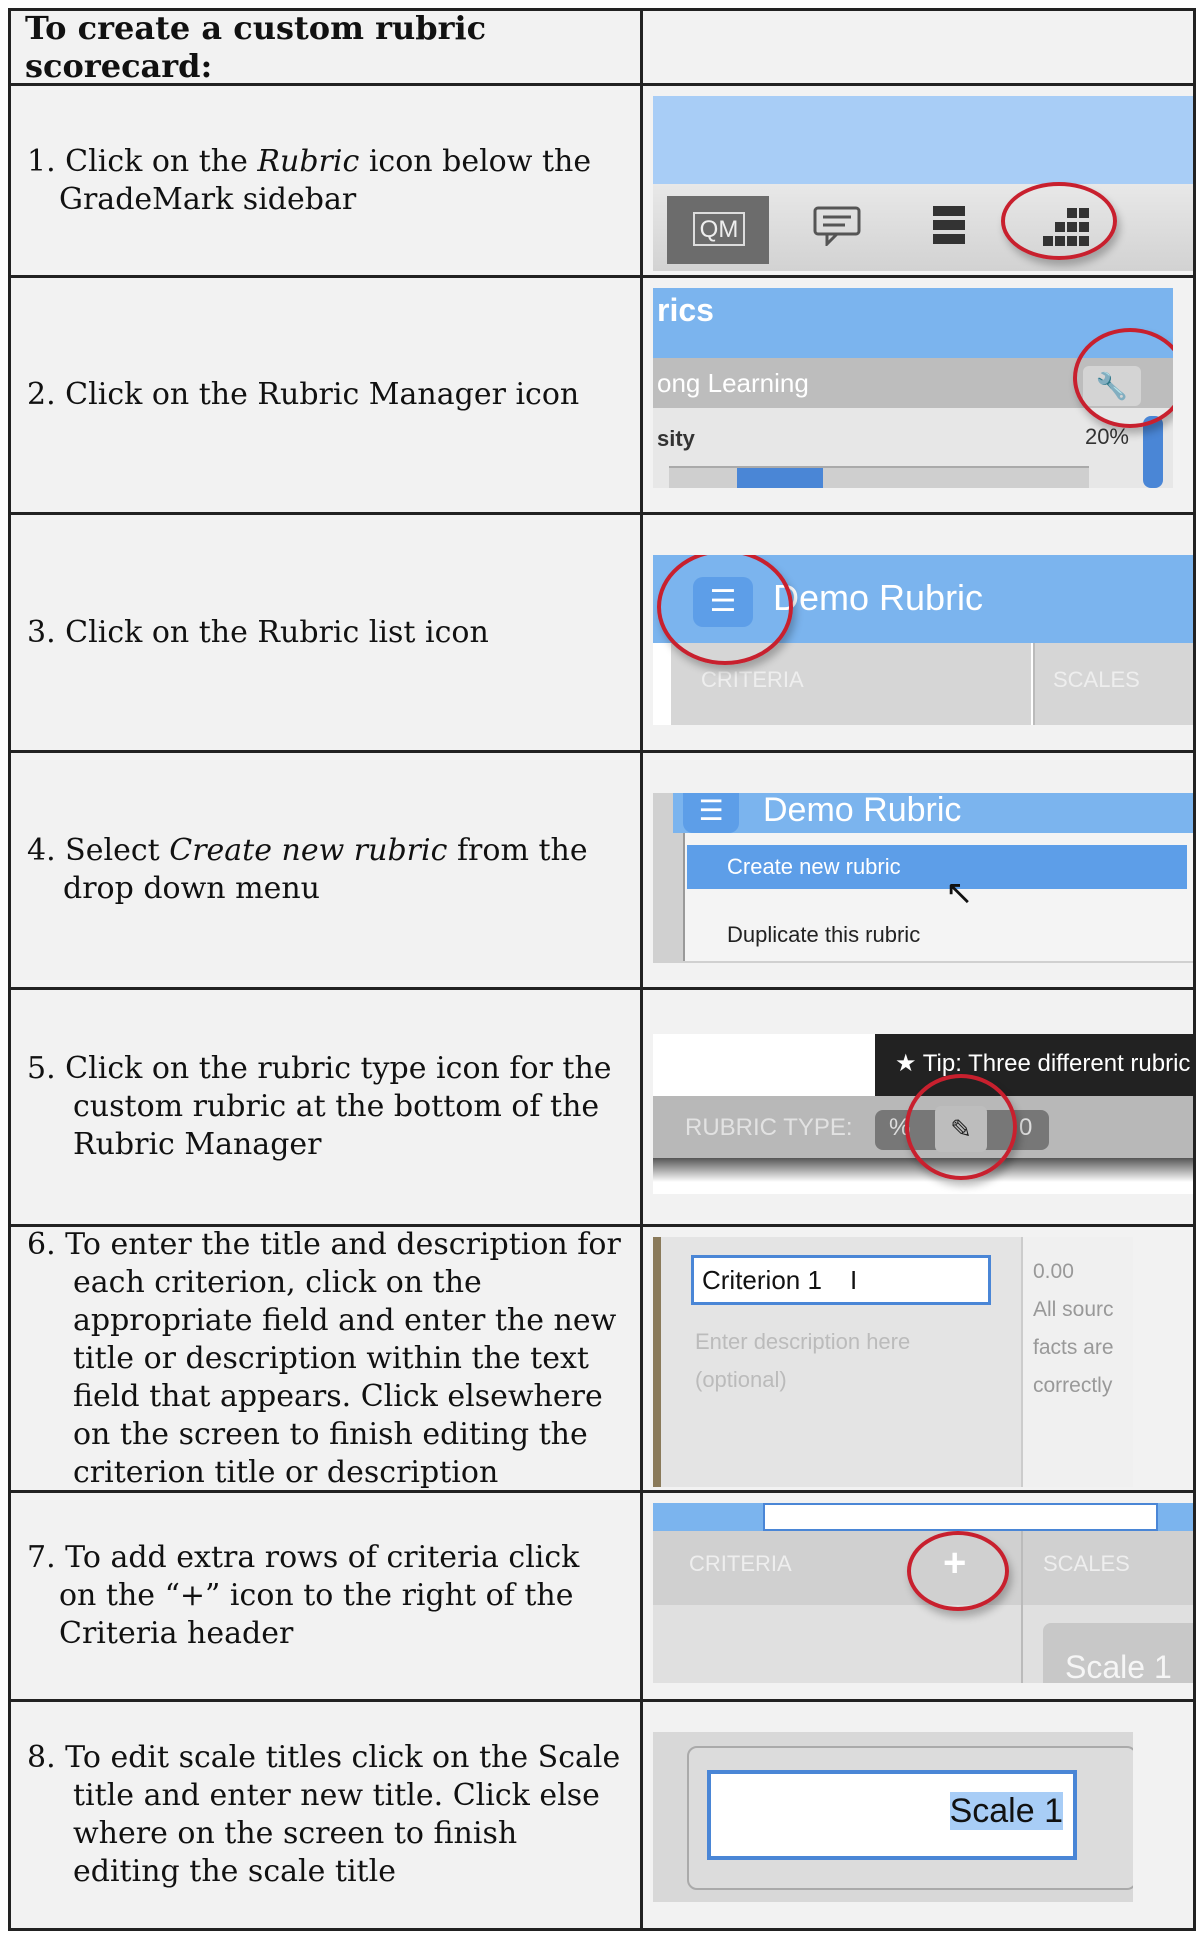 The image size is (1204, 1939). Describe the element at coordinates (303, 394) in the screenshot. I see `step-text-2: 2. Click on the Rubric Manager icon` at that location.